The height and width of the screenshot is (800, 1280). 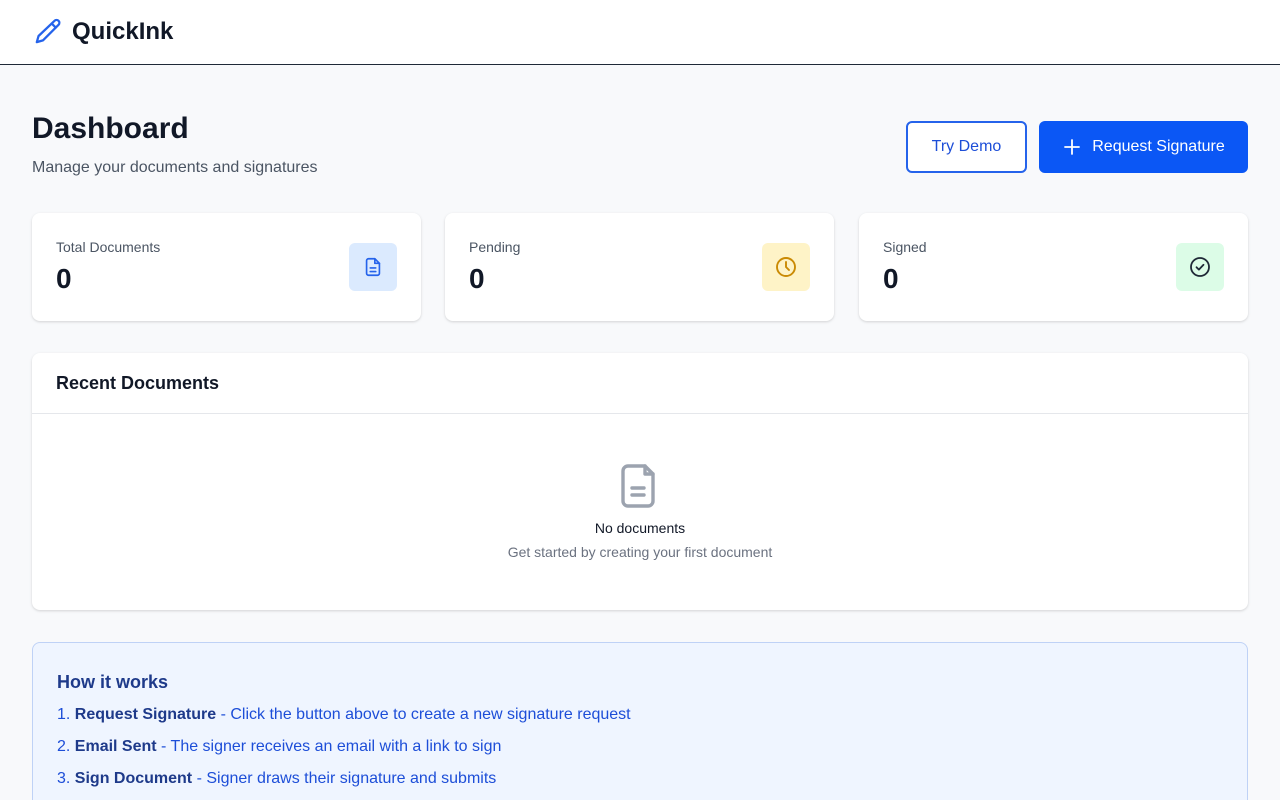 I want to click on try-demo-button: Try Demo, so click(x=966, y=147).